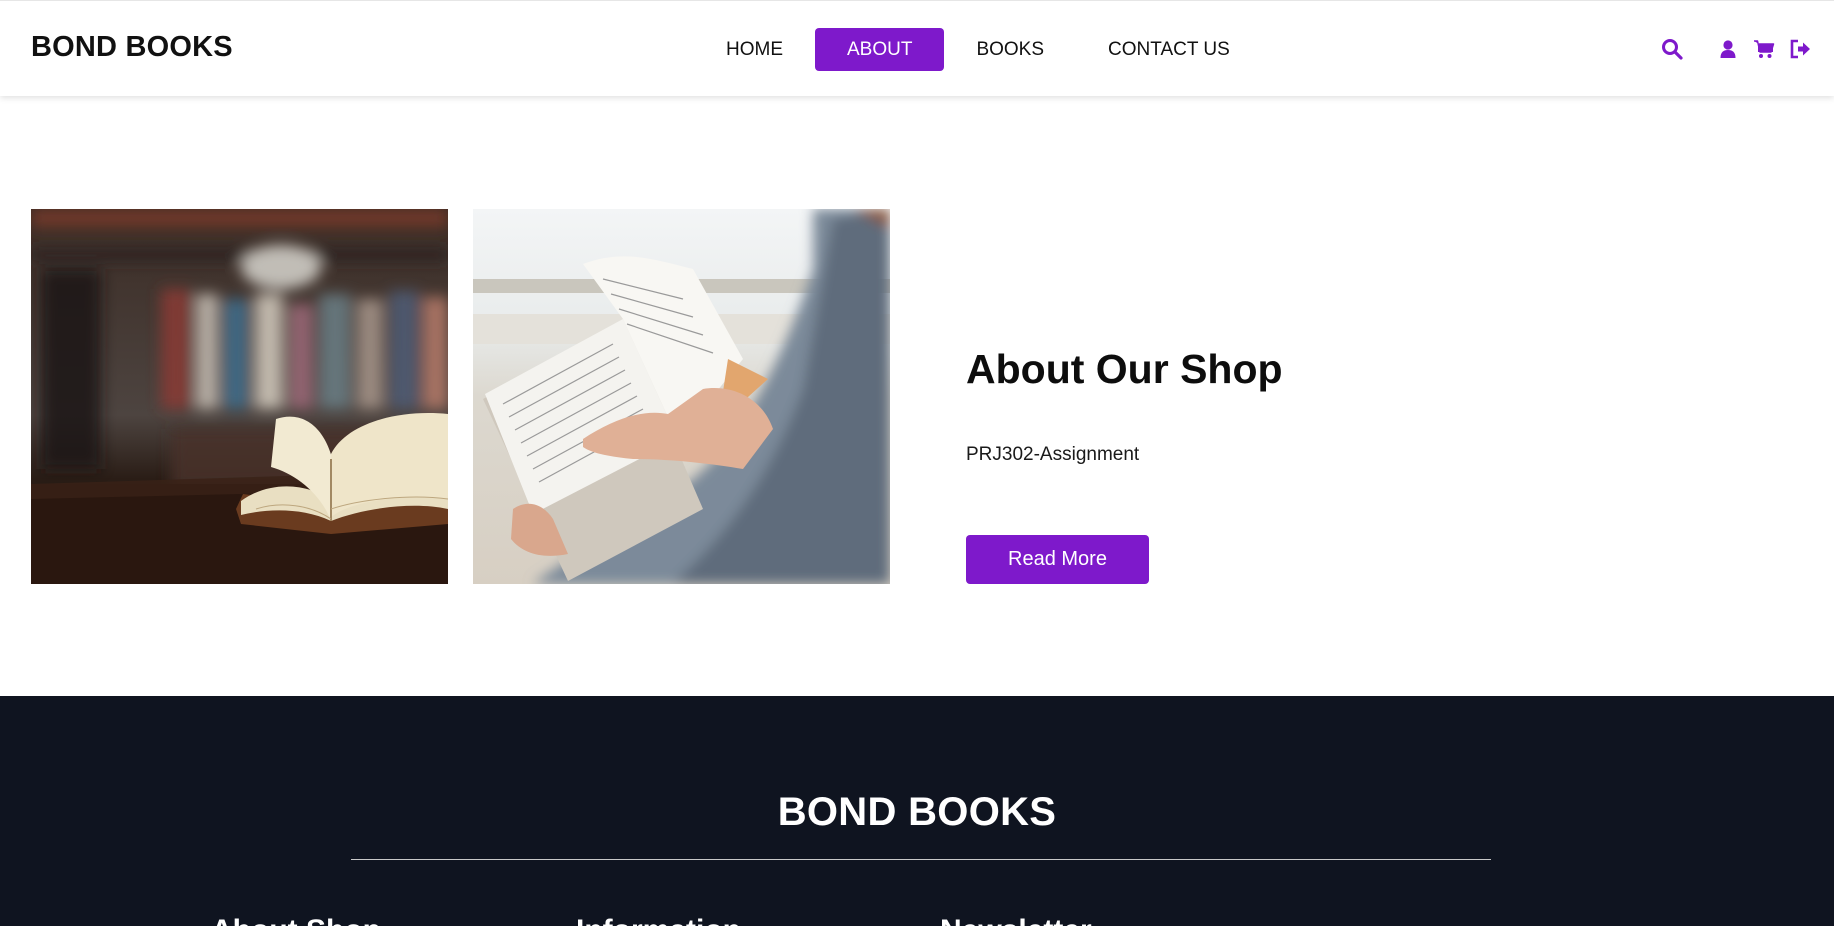 The width and height of the screenshot is (1834, 926). Describe the element at coordinates (1010, 49) in the screenshot. I see `nav-books: BOOKS` at that location.